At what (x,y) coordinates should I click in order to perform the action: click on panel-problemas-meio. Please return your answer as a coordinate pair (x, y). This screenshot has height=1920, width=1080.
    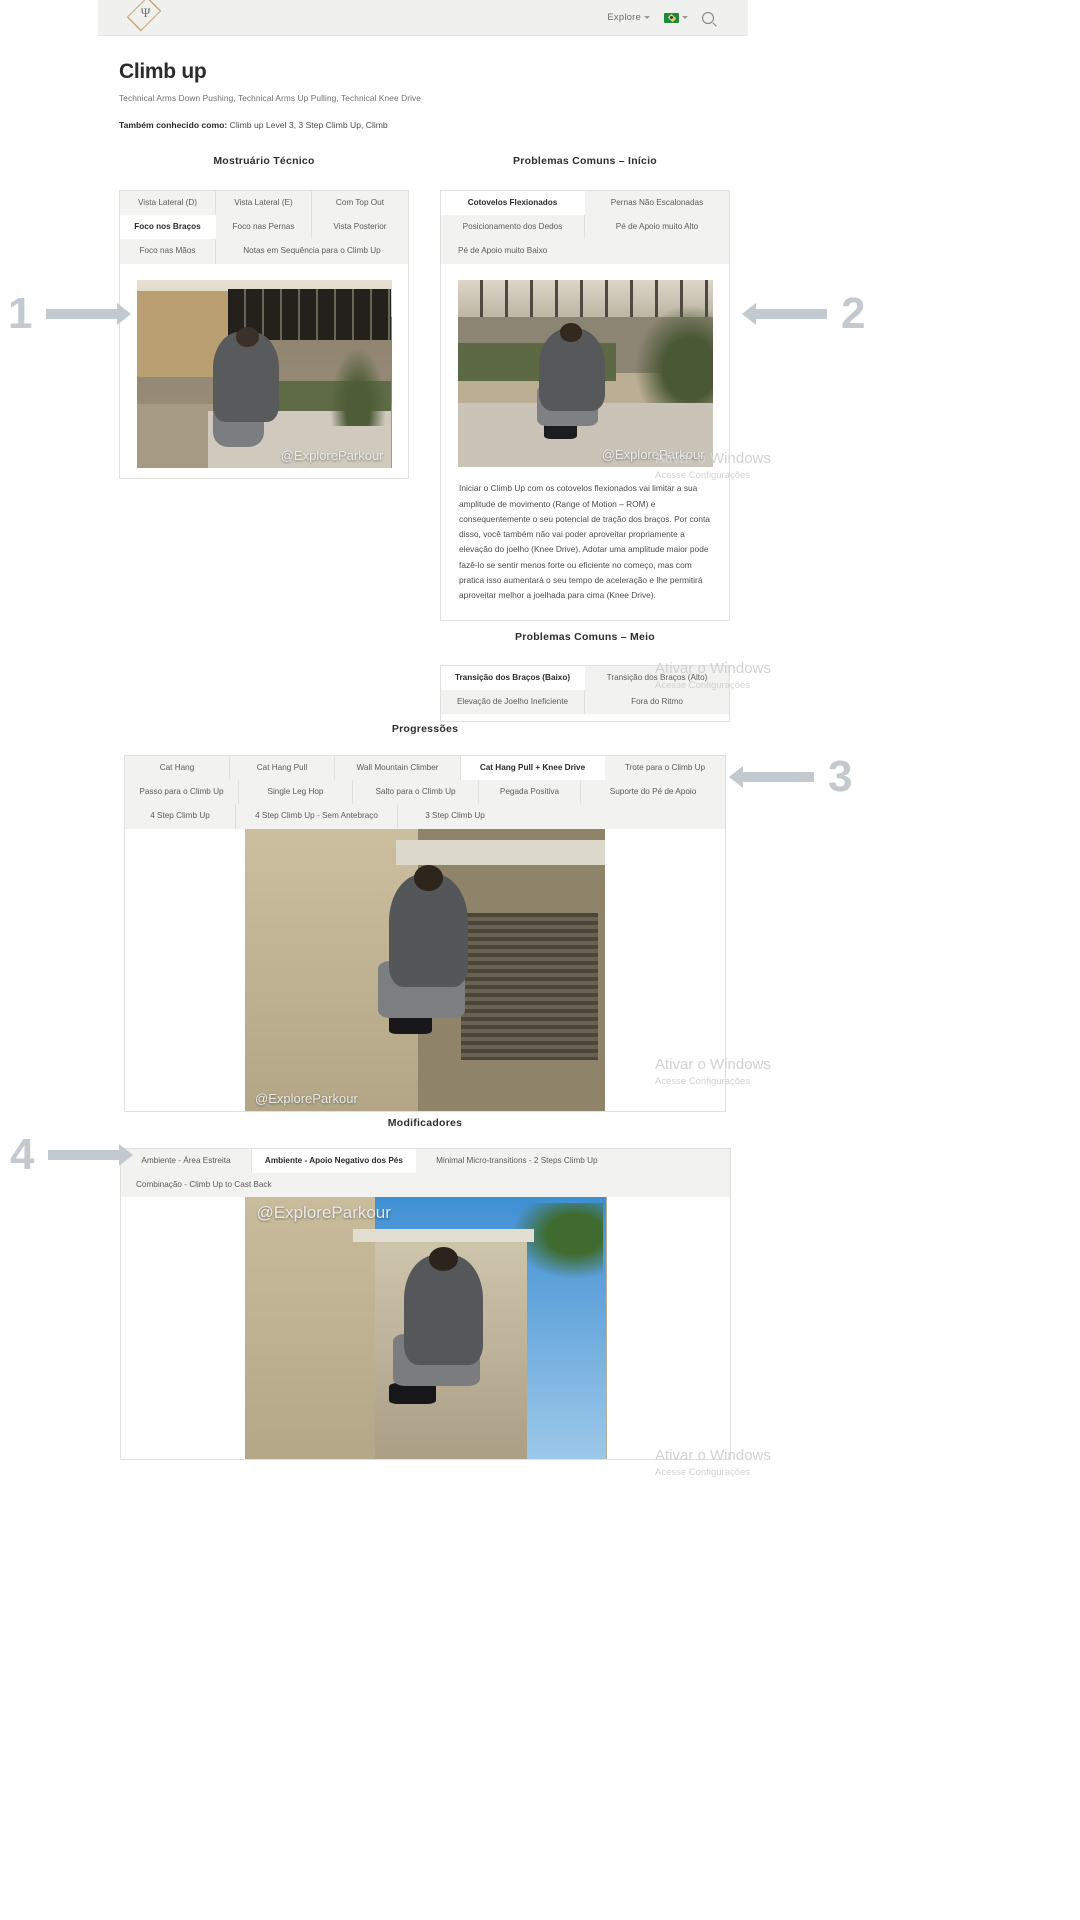
    Looking at the image, I should click on (585, 718).